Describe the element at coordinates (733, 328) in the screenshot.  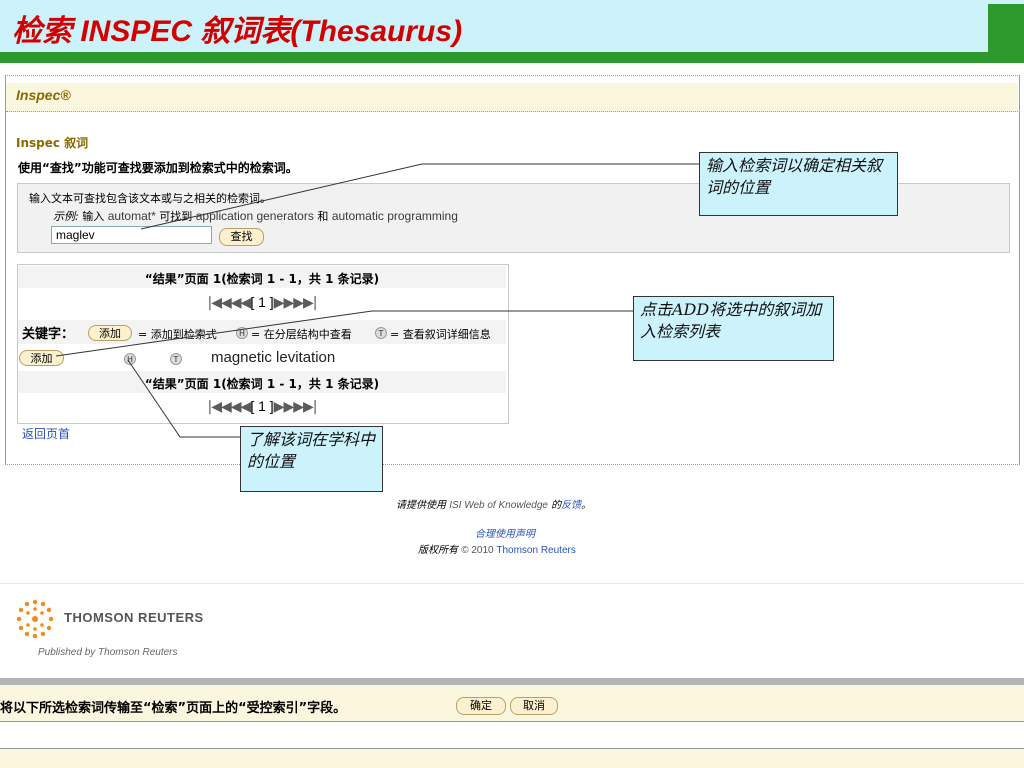
I see `callout-add-term: 点击ADD将选中的叙词加入检索列表` at that location.